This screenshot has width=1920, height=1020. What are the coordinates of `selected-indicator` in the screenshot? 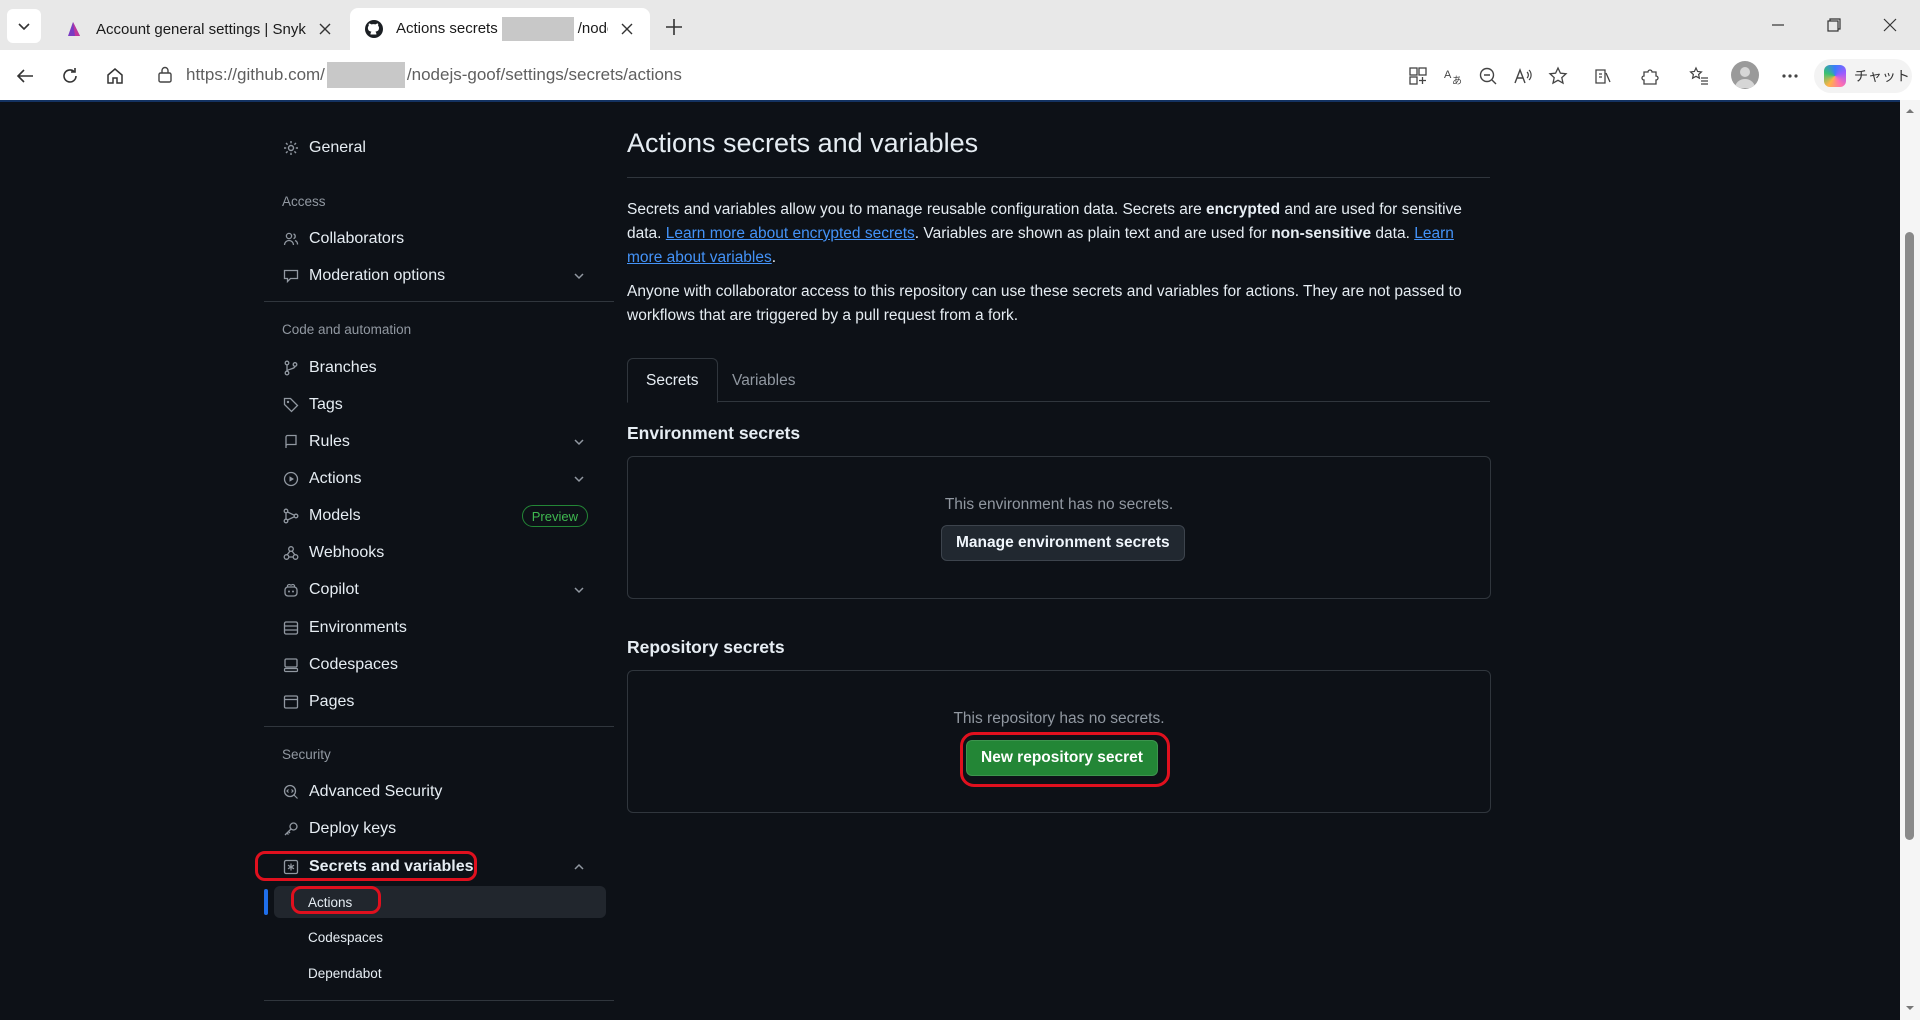 It's located at (266, 902).